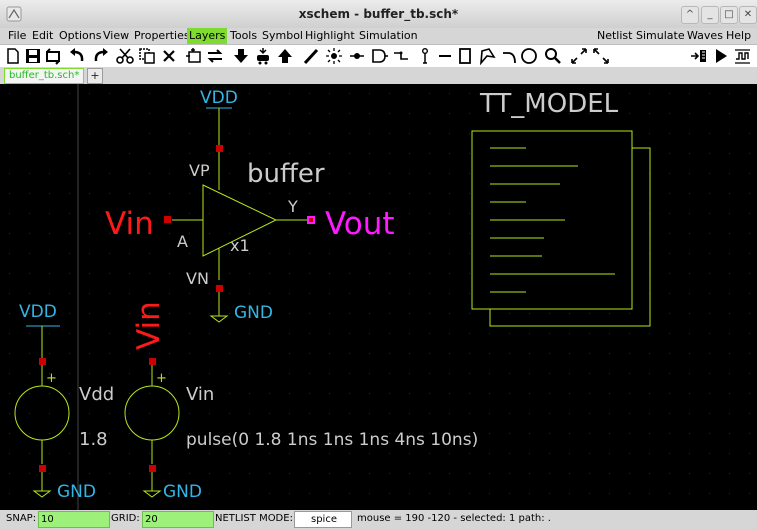 This screenshot has width=757, height=529. I want to click on toolbar, so click(378, 56).